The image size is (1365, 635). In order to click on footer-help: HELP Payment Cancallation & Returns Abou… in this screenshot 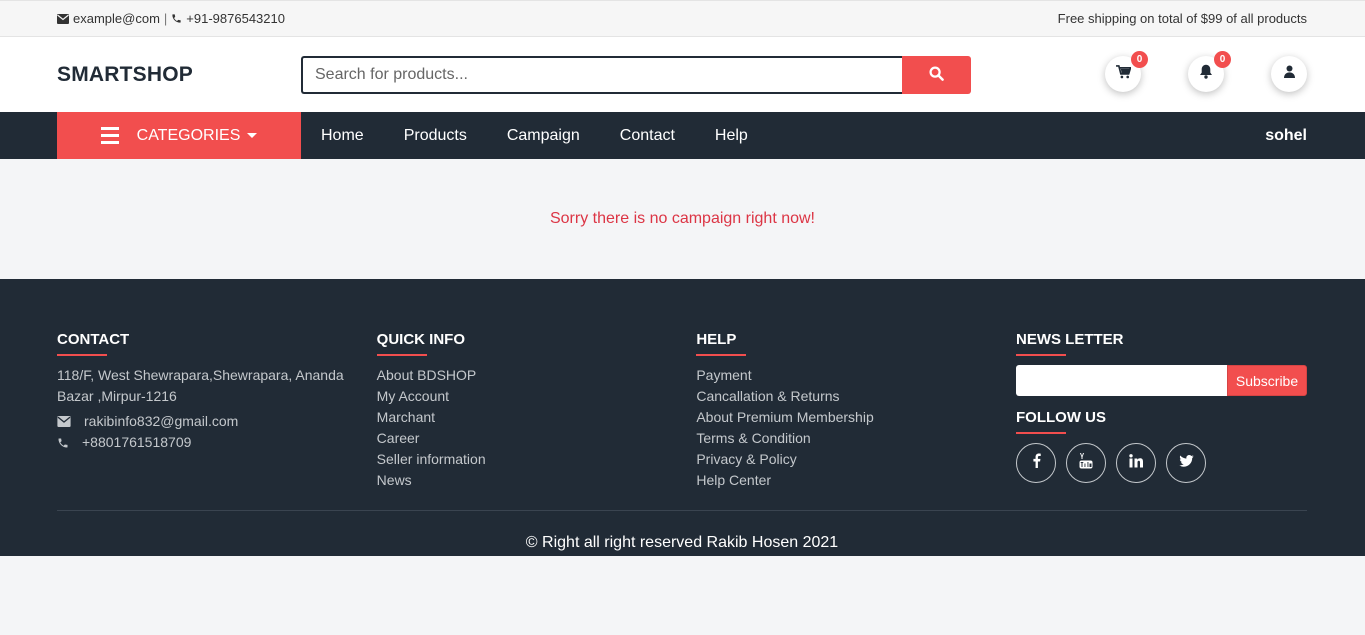, I will do `click(856, 411)`.